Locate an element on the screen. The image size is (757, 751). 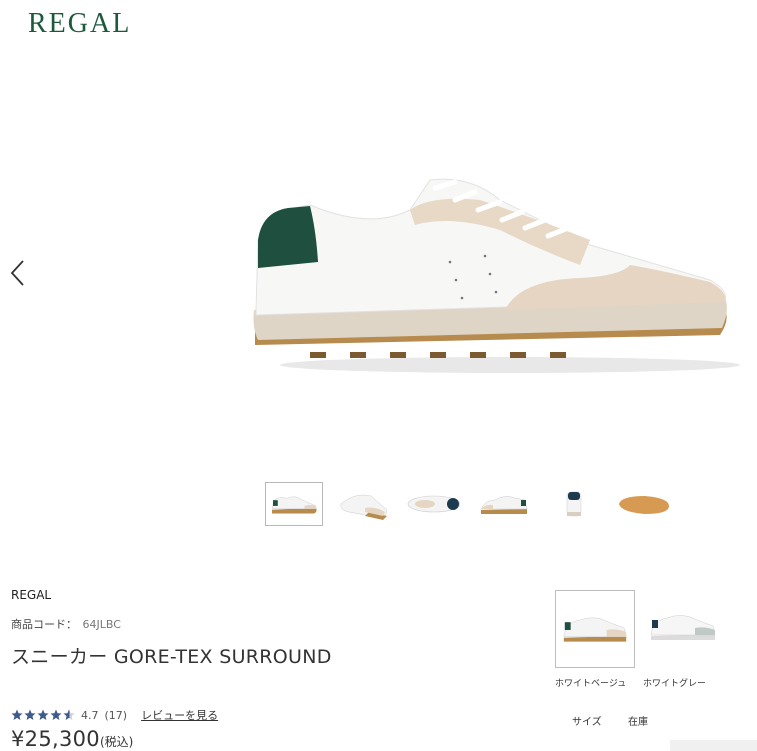
price-row: ¥25,300(税込) is located at coordinates (72, 739).